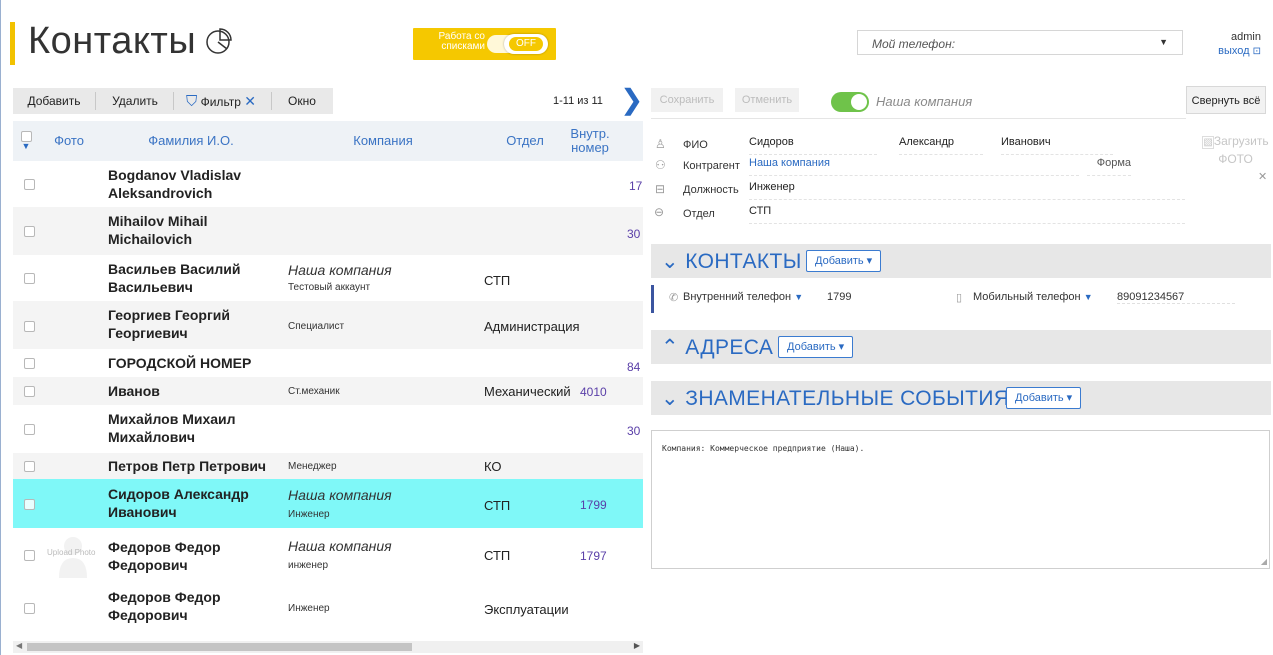 The width and height of the screenshot is (1273, 655). What do you see at coordinates (634, 367) in the screenshot?
I see `extension: 84` at bounding box center [634, 367].